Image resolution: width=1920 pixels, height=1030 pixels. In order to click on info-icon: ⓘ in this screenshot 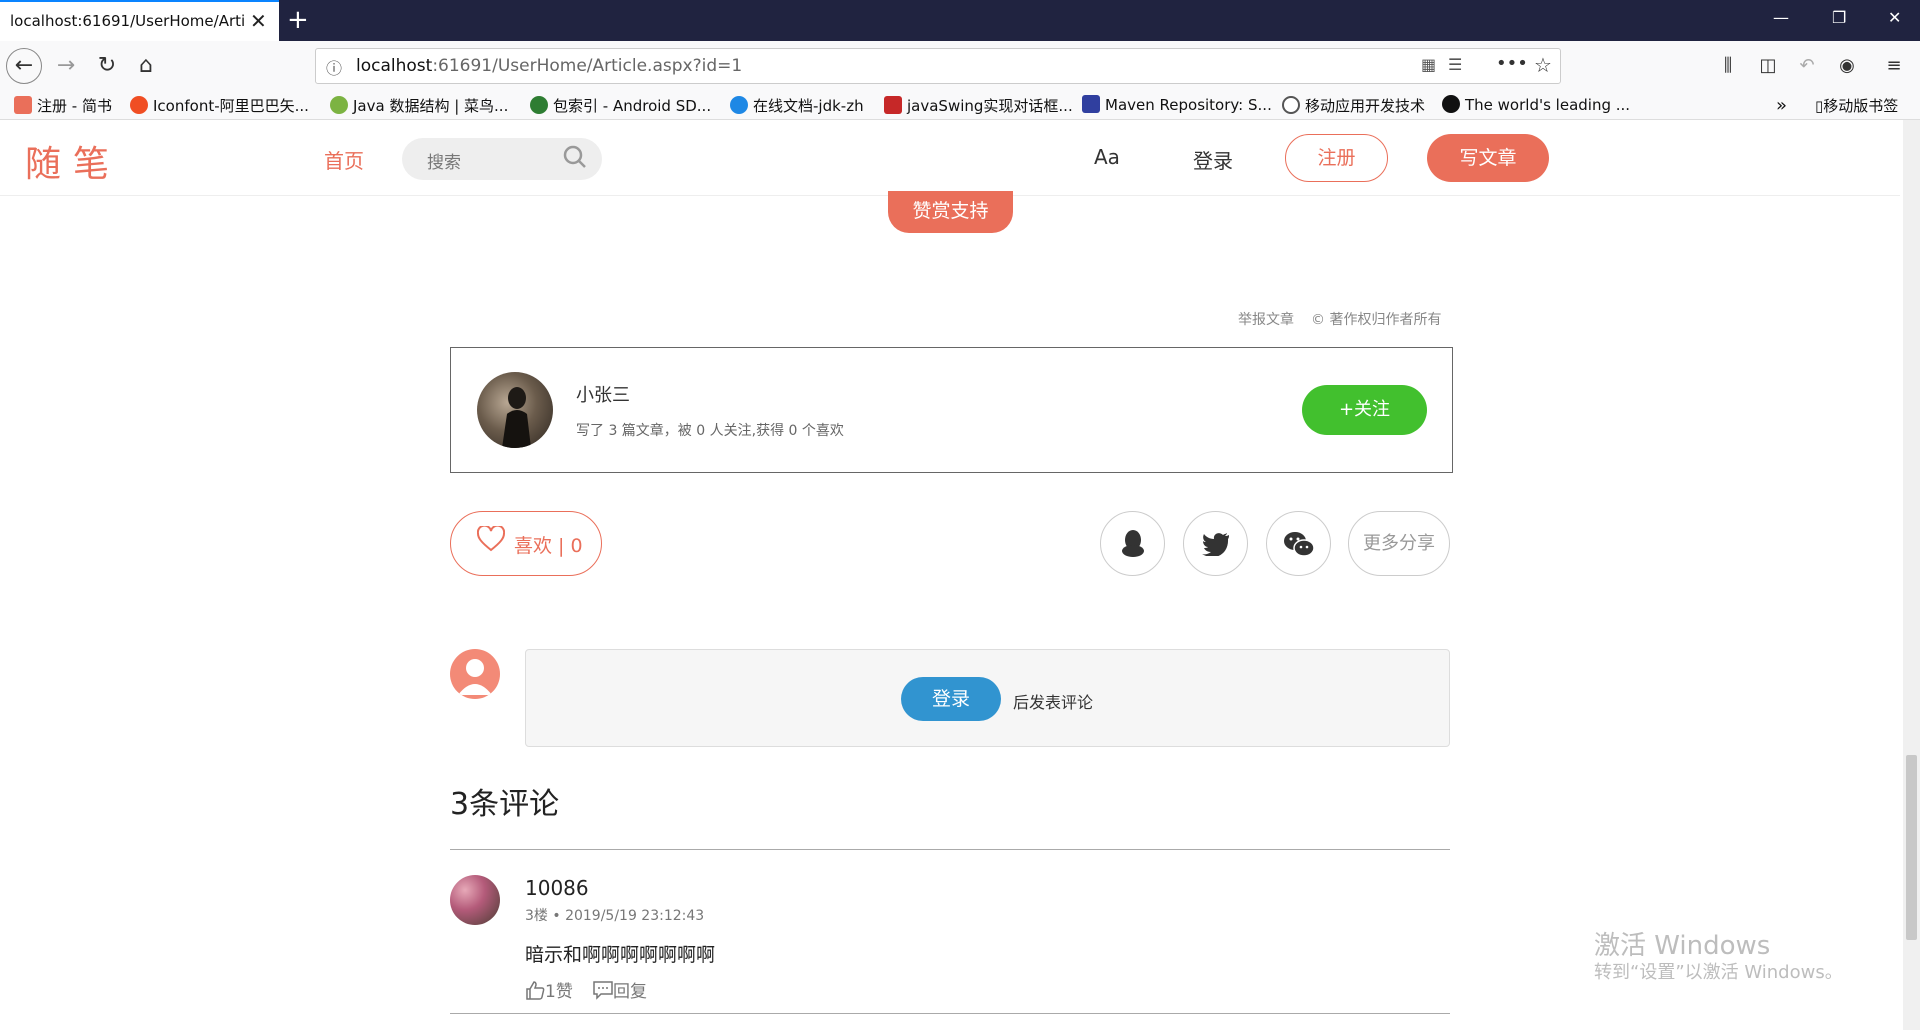, I will do `click(334, 67)`.